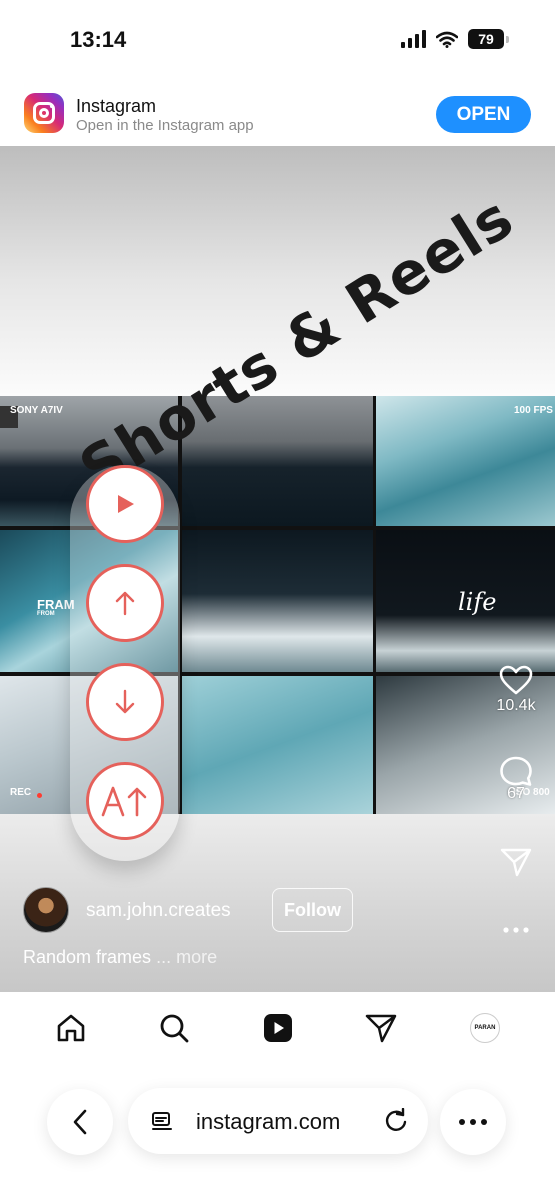 This screenshot has height=1200, width=555. I want to click on open-app-button: OPEN, so click(483, 114).